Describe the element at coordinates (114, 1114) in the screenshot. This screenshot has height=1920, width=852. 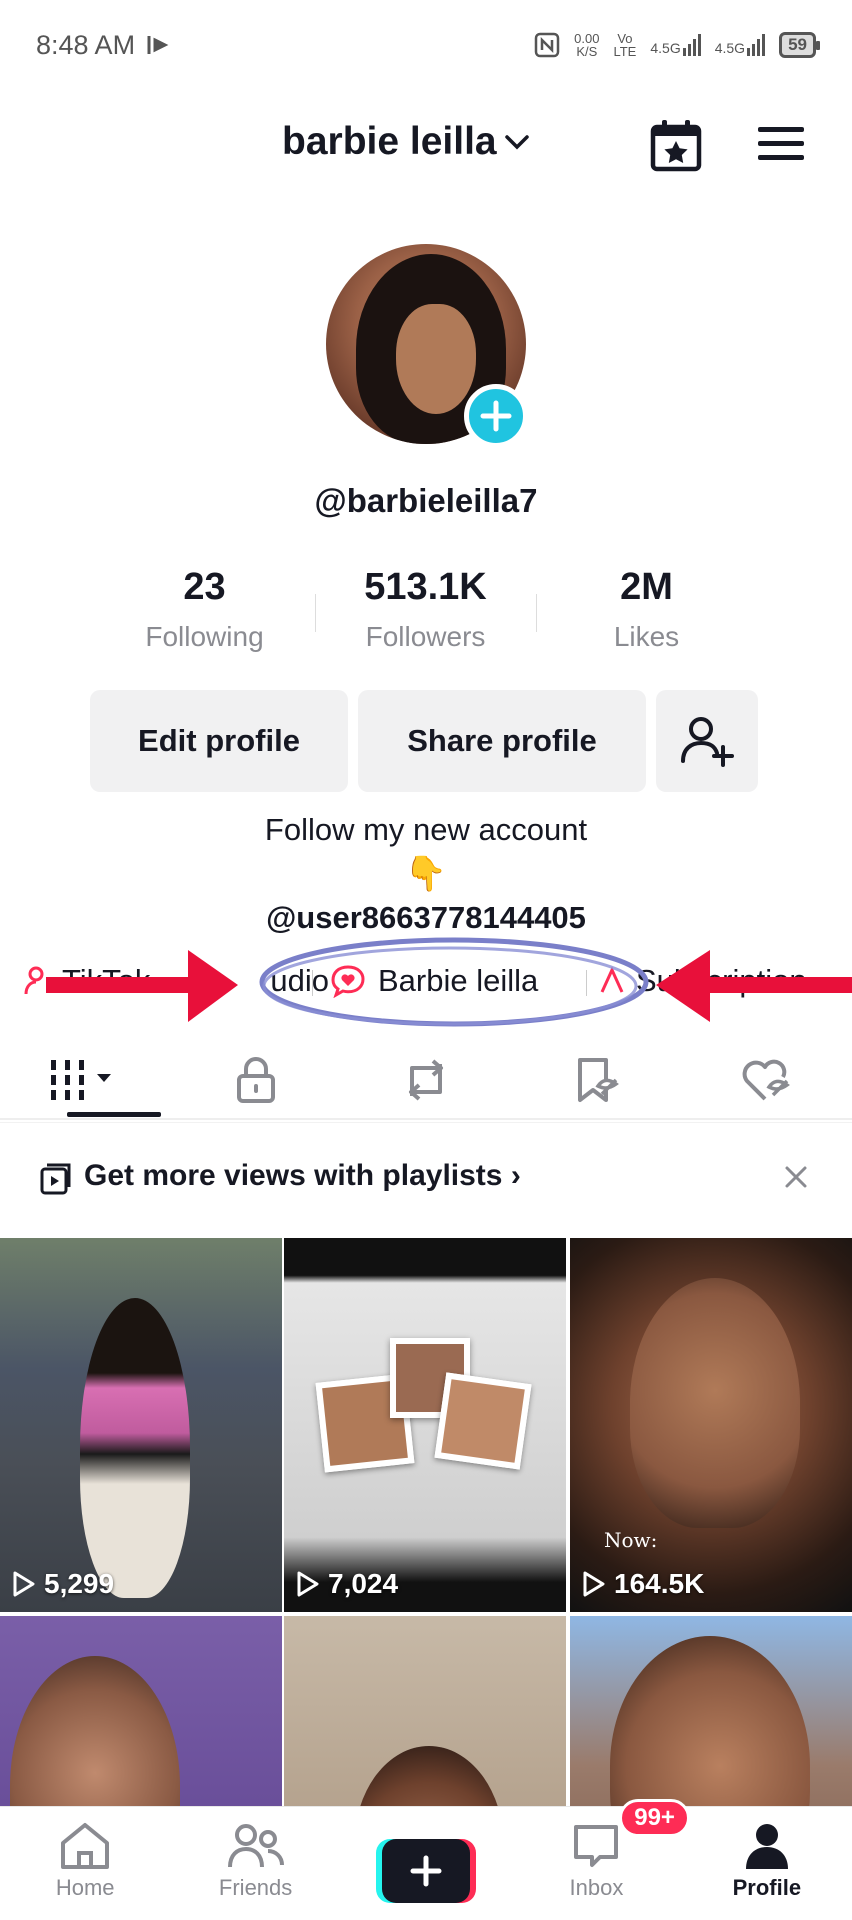
I see `active-tab-indicator` at that location.